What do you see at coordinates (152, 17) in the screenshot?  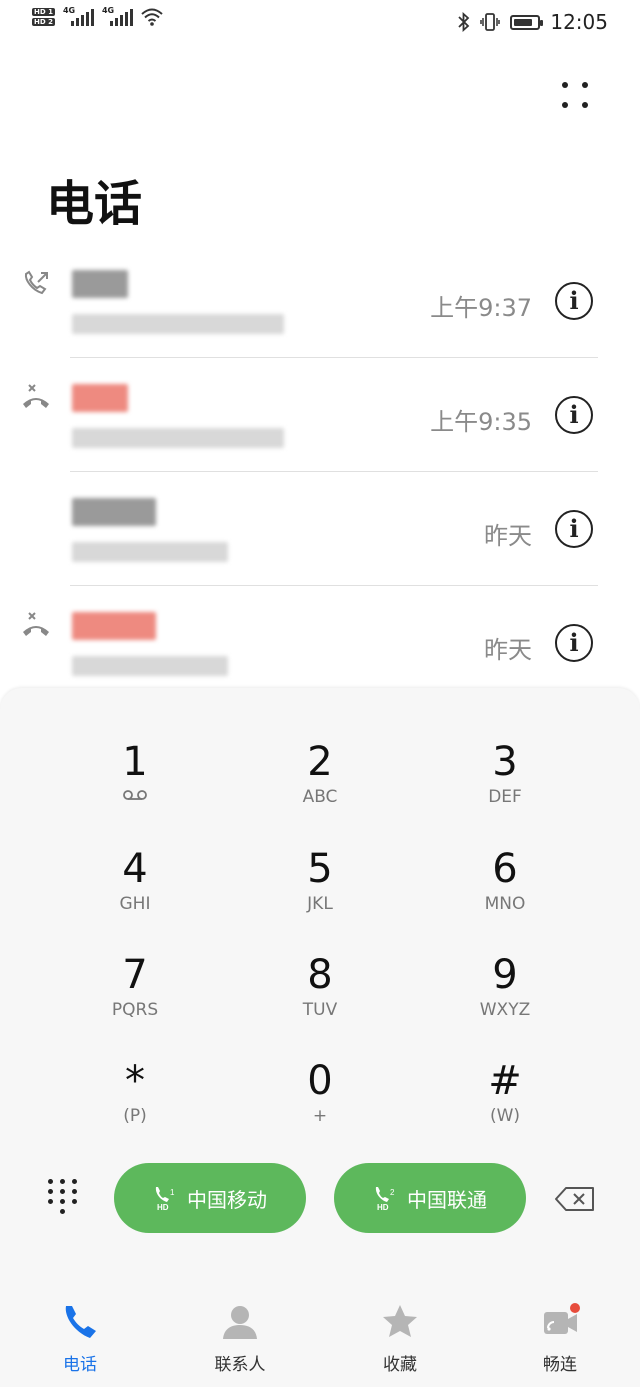 I see `wifi-icon` at bounding box center [152, 17].